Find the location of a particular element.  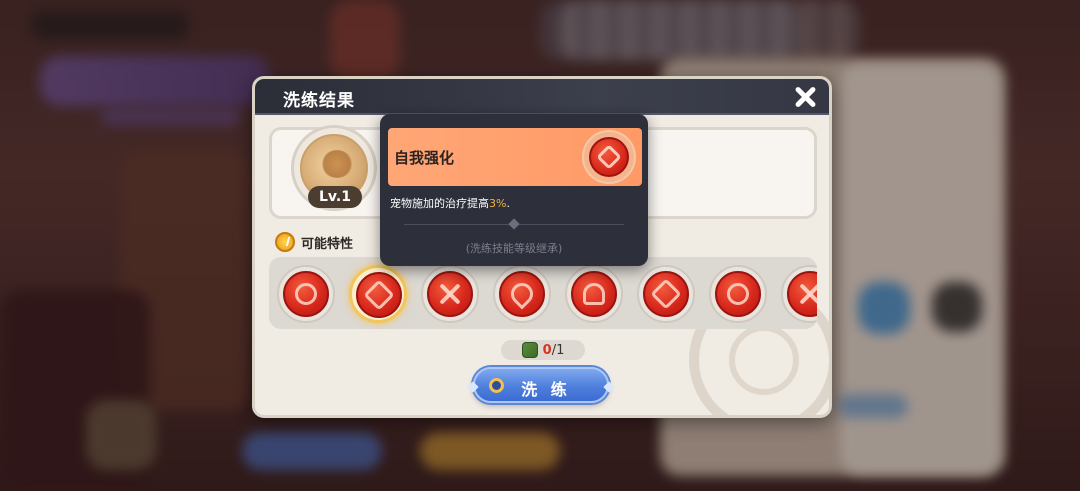

pet-avatar-frame: Lv.1 is located at coordinates (334, 168).